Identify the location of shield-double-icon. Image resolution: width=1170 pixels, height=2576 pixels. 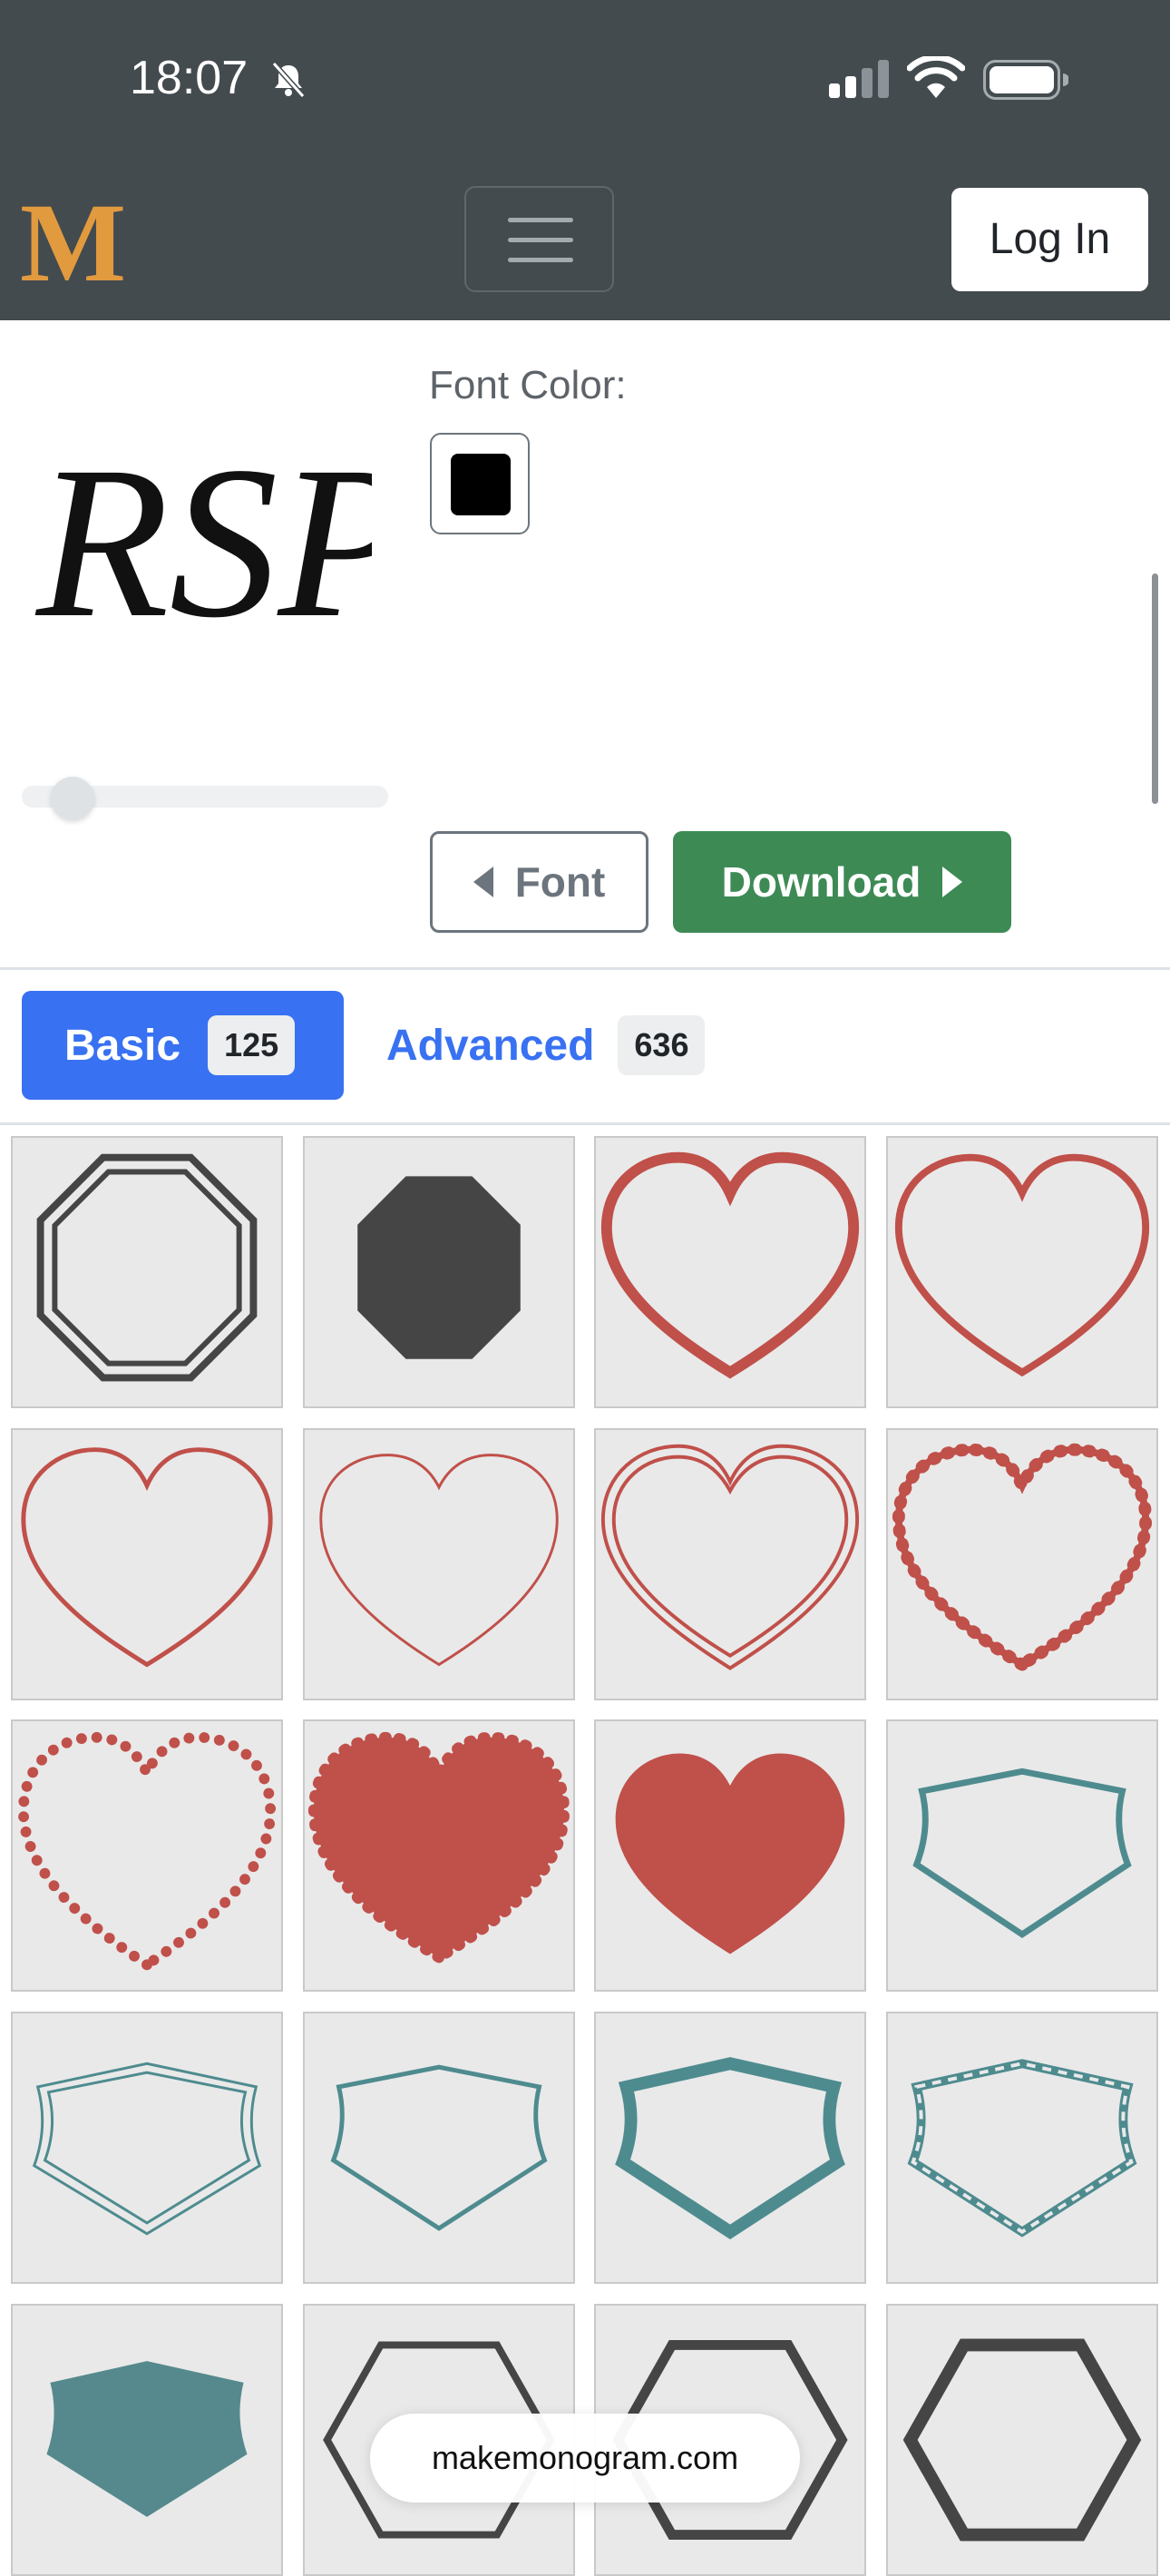
(147, 2149).